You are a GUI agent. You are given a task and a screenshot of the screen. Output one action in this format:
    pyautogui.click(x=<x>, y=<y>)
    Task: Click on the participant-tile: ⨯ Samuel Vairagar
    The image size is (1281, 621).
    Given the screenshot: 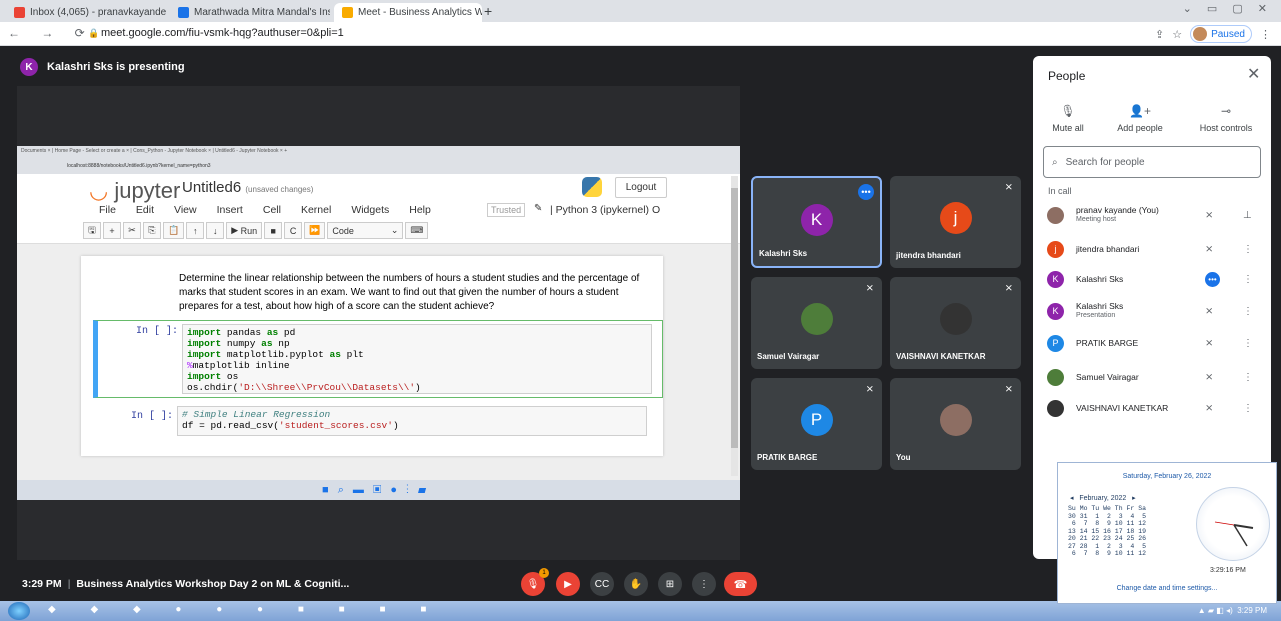 What is the action you would take?
    pyautogui.click(x=816, y=323)
    